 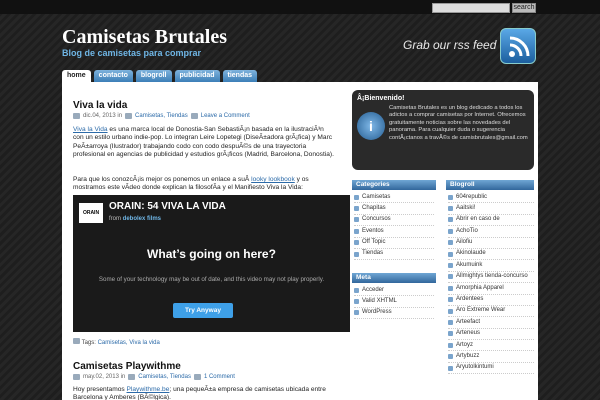 I want to click on search-button: search, so click(x=524, y=8).